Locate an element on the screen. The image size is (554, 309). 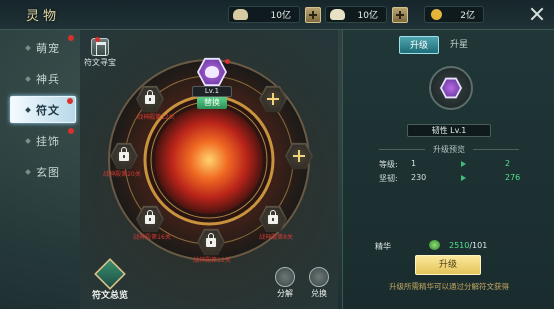
equipped-rune-slot is located at coordinates (213, 72).